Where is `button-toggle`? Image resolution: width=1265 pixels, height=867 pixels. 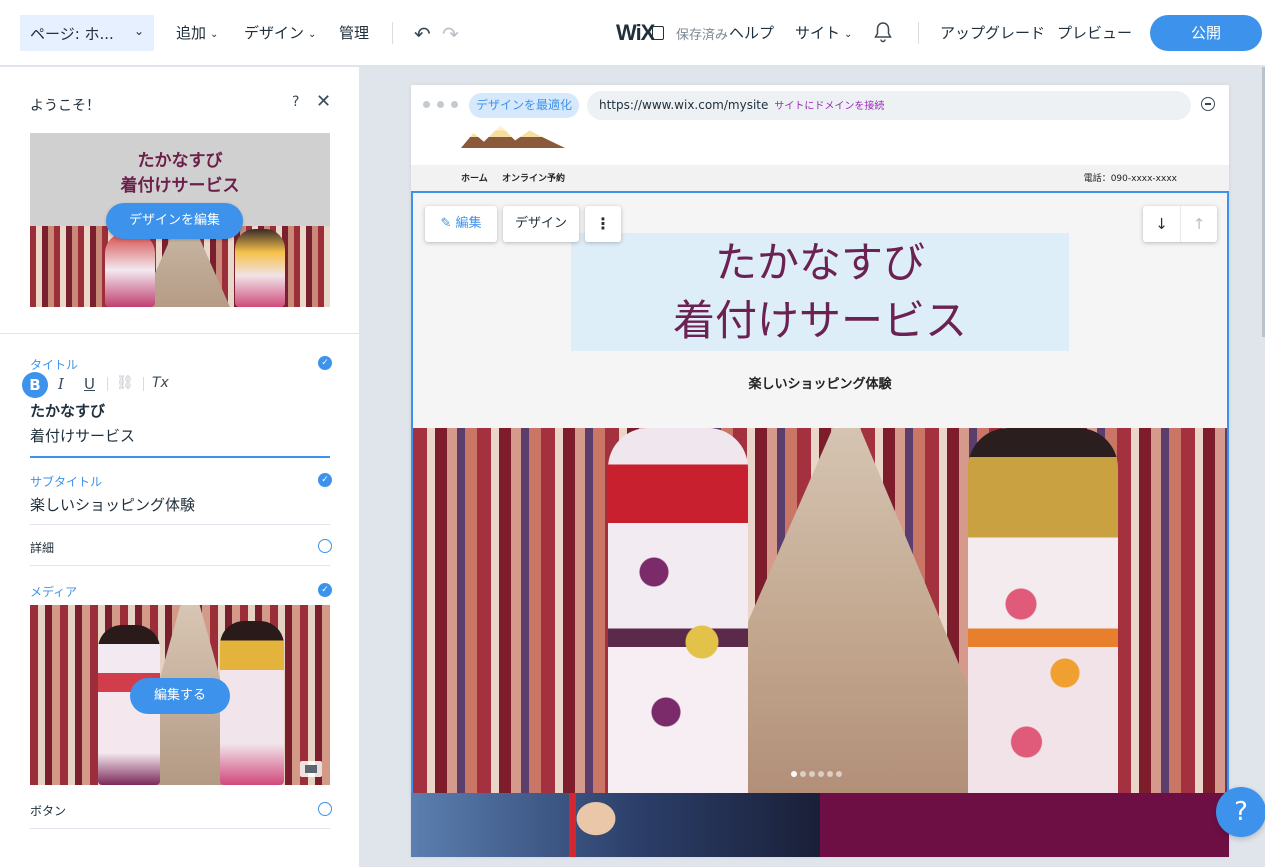
button-toggle is located at coordinates (325, 809).